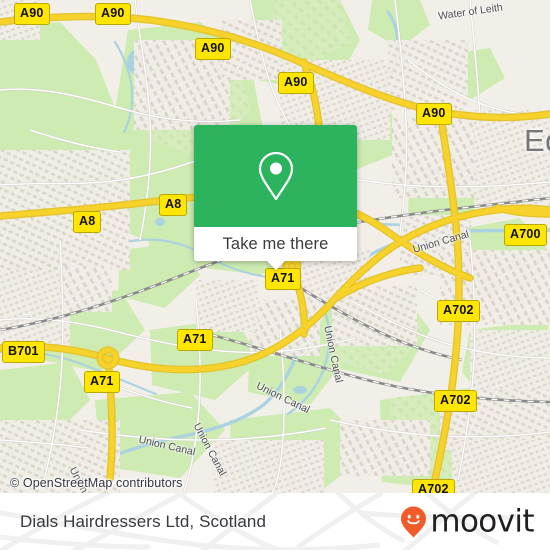 The width and height of the screenshot is (550, 550). I want to click on road-shield-a700: A700, so click(525, 235).